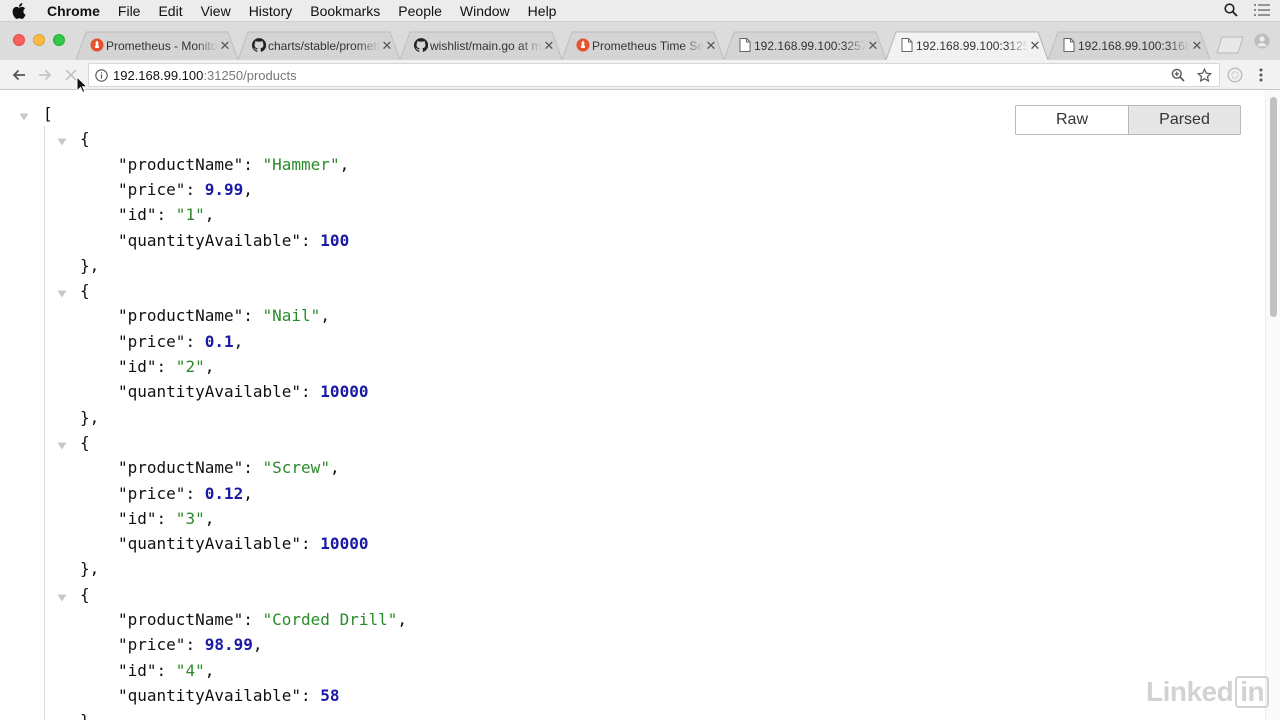 The width and height of the screenshot is (1280, 720). I want to click on linkedin-watermark: Linked in, so click(1208, 692).